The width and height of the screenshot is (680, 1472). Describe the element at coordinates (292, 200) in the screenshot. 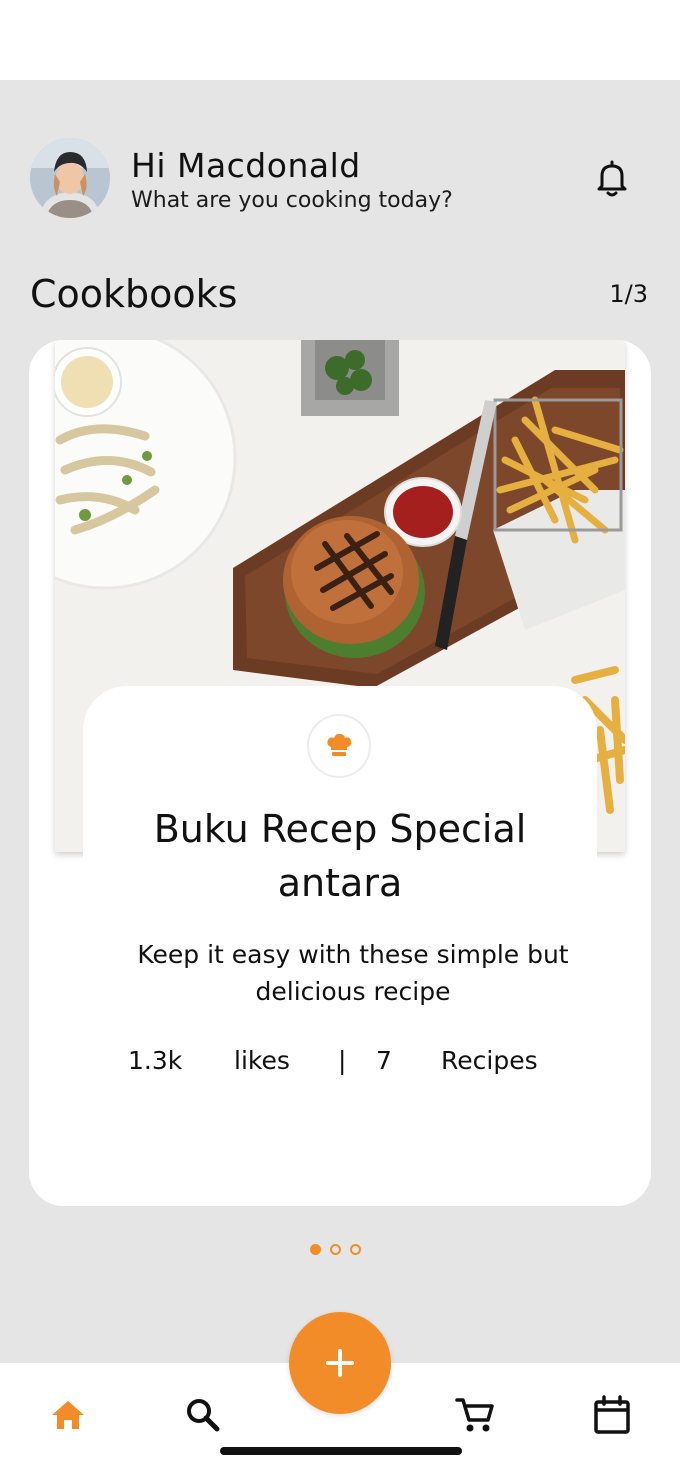

I see `greeting-subtitle: What are you cooking today?` at that location.